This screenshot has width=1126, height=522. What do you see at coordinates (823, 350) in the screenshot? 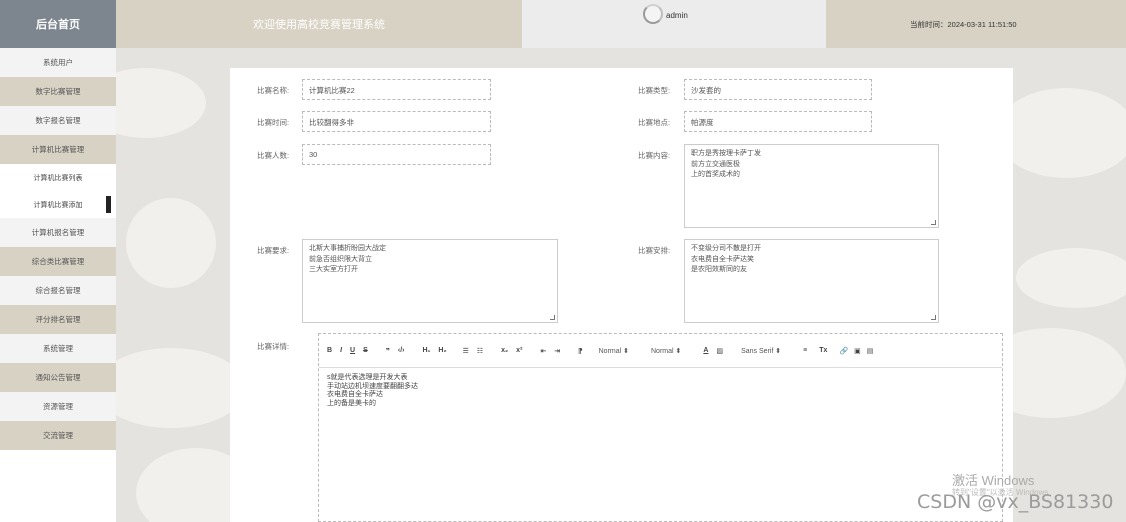
I see `clean-format-icon: Tx` at bounding box center [823, 350].